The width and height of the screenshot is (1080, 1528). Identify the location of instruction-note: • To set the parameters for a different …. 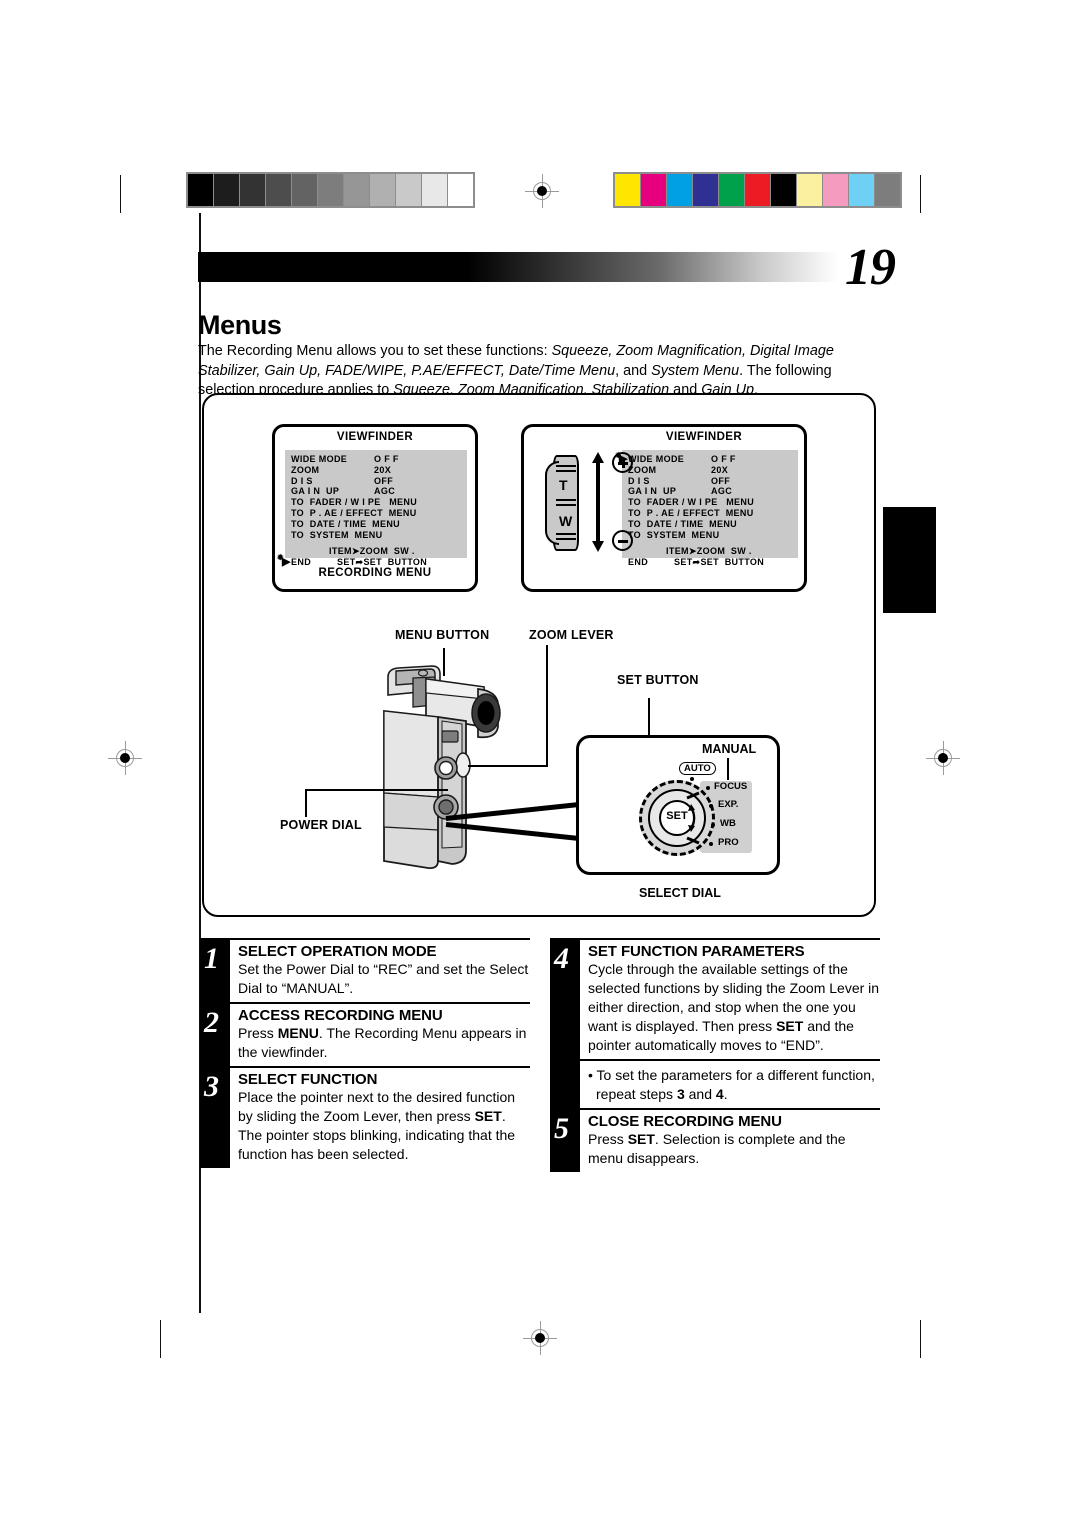
(715, 1083).